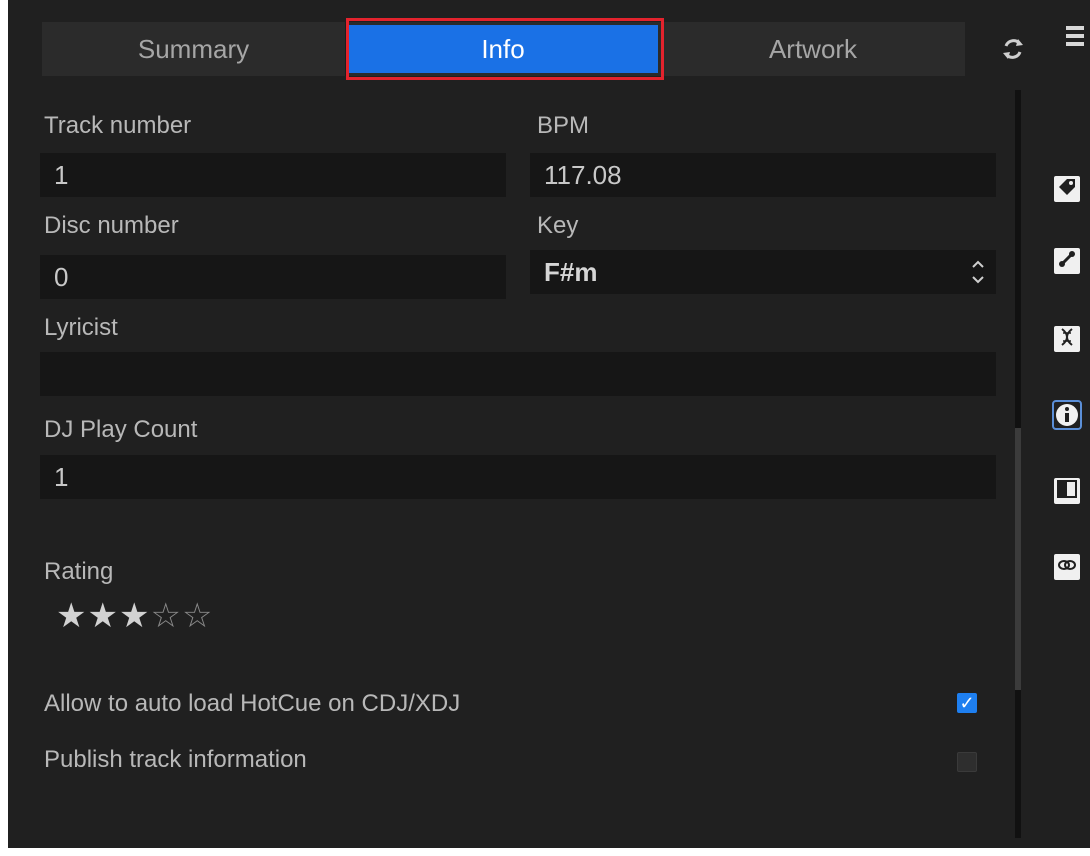  Describe the element at coordinates (118, 125) in the screenshot. I see `track-number-label: Track number` at that location.